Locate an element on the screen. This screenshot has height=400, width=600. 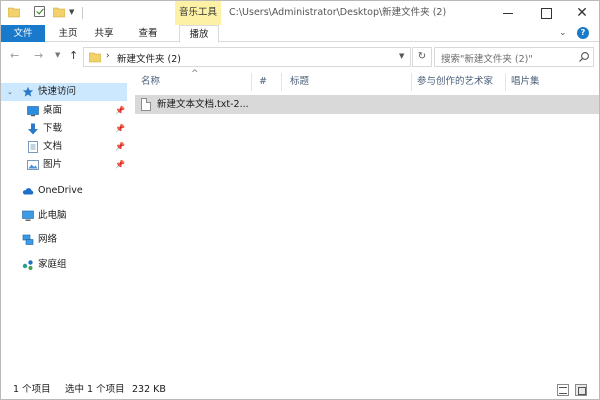
tab-share: 共享 is located at coordinates (104, 33).